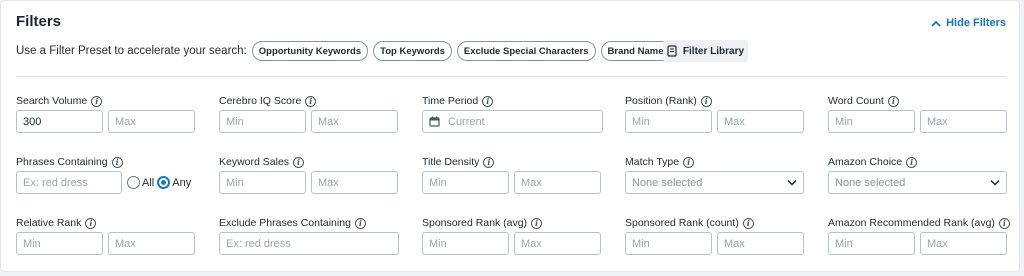  Describe the element at coordinates (450, 101) in the screenshot. I see `field-label: Time Period` at that location.